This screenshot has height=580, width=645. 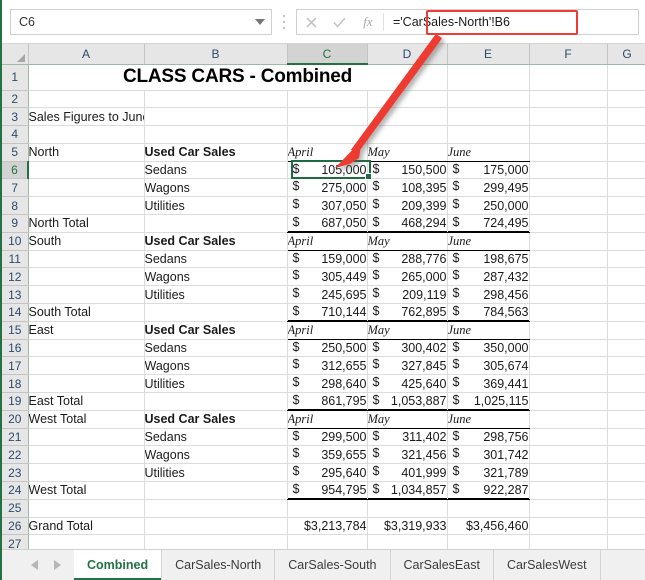 What do you see at coordinates (568, 277) in the screenshot?
I see `cell-f12` at bounding box center [568, 277].